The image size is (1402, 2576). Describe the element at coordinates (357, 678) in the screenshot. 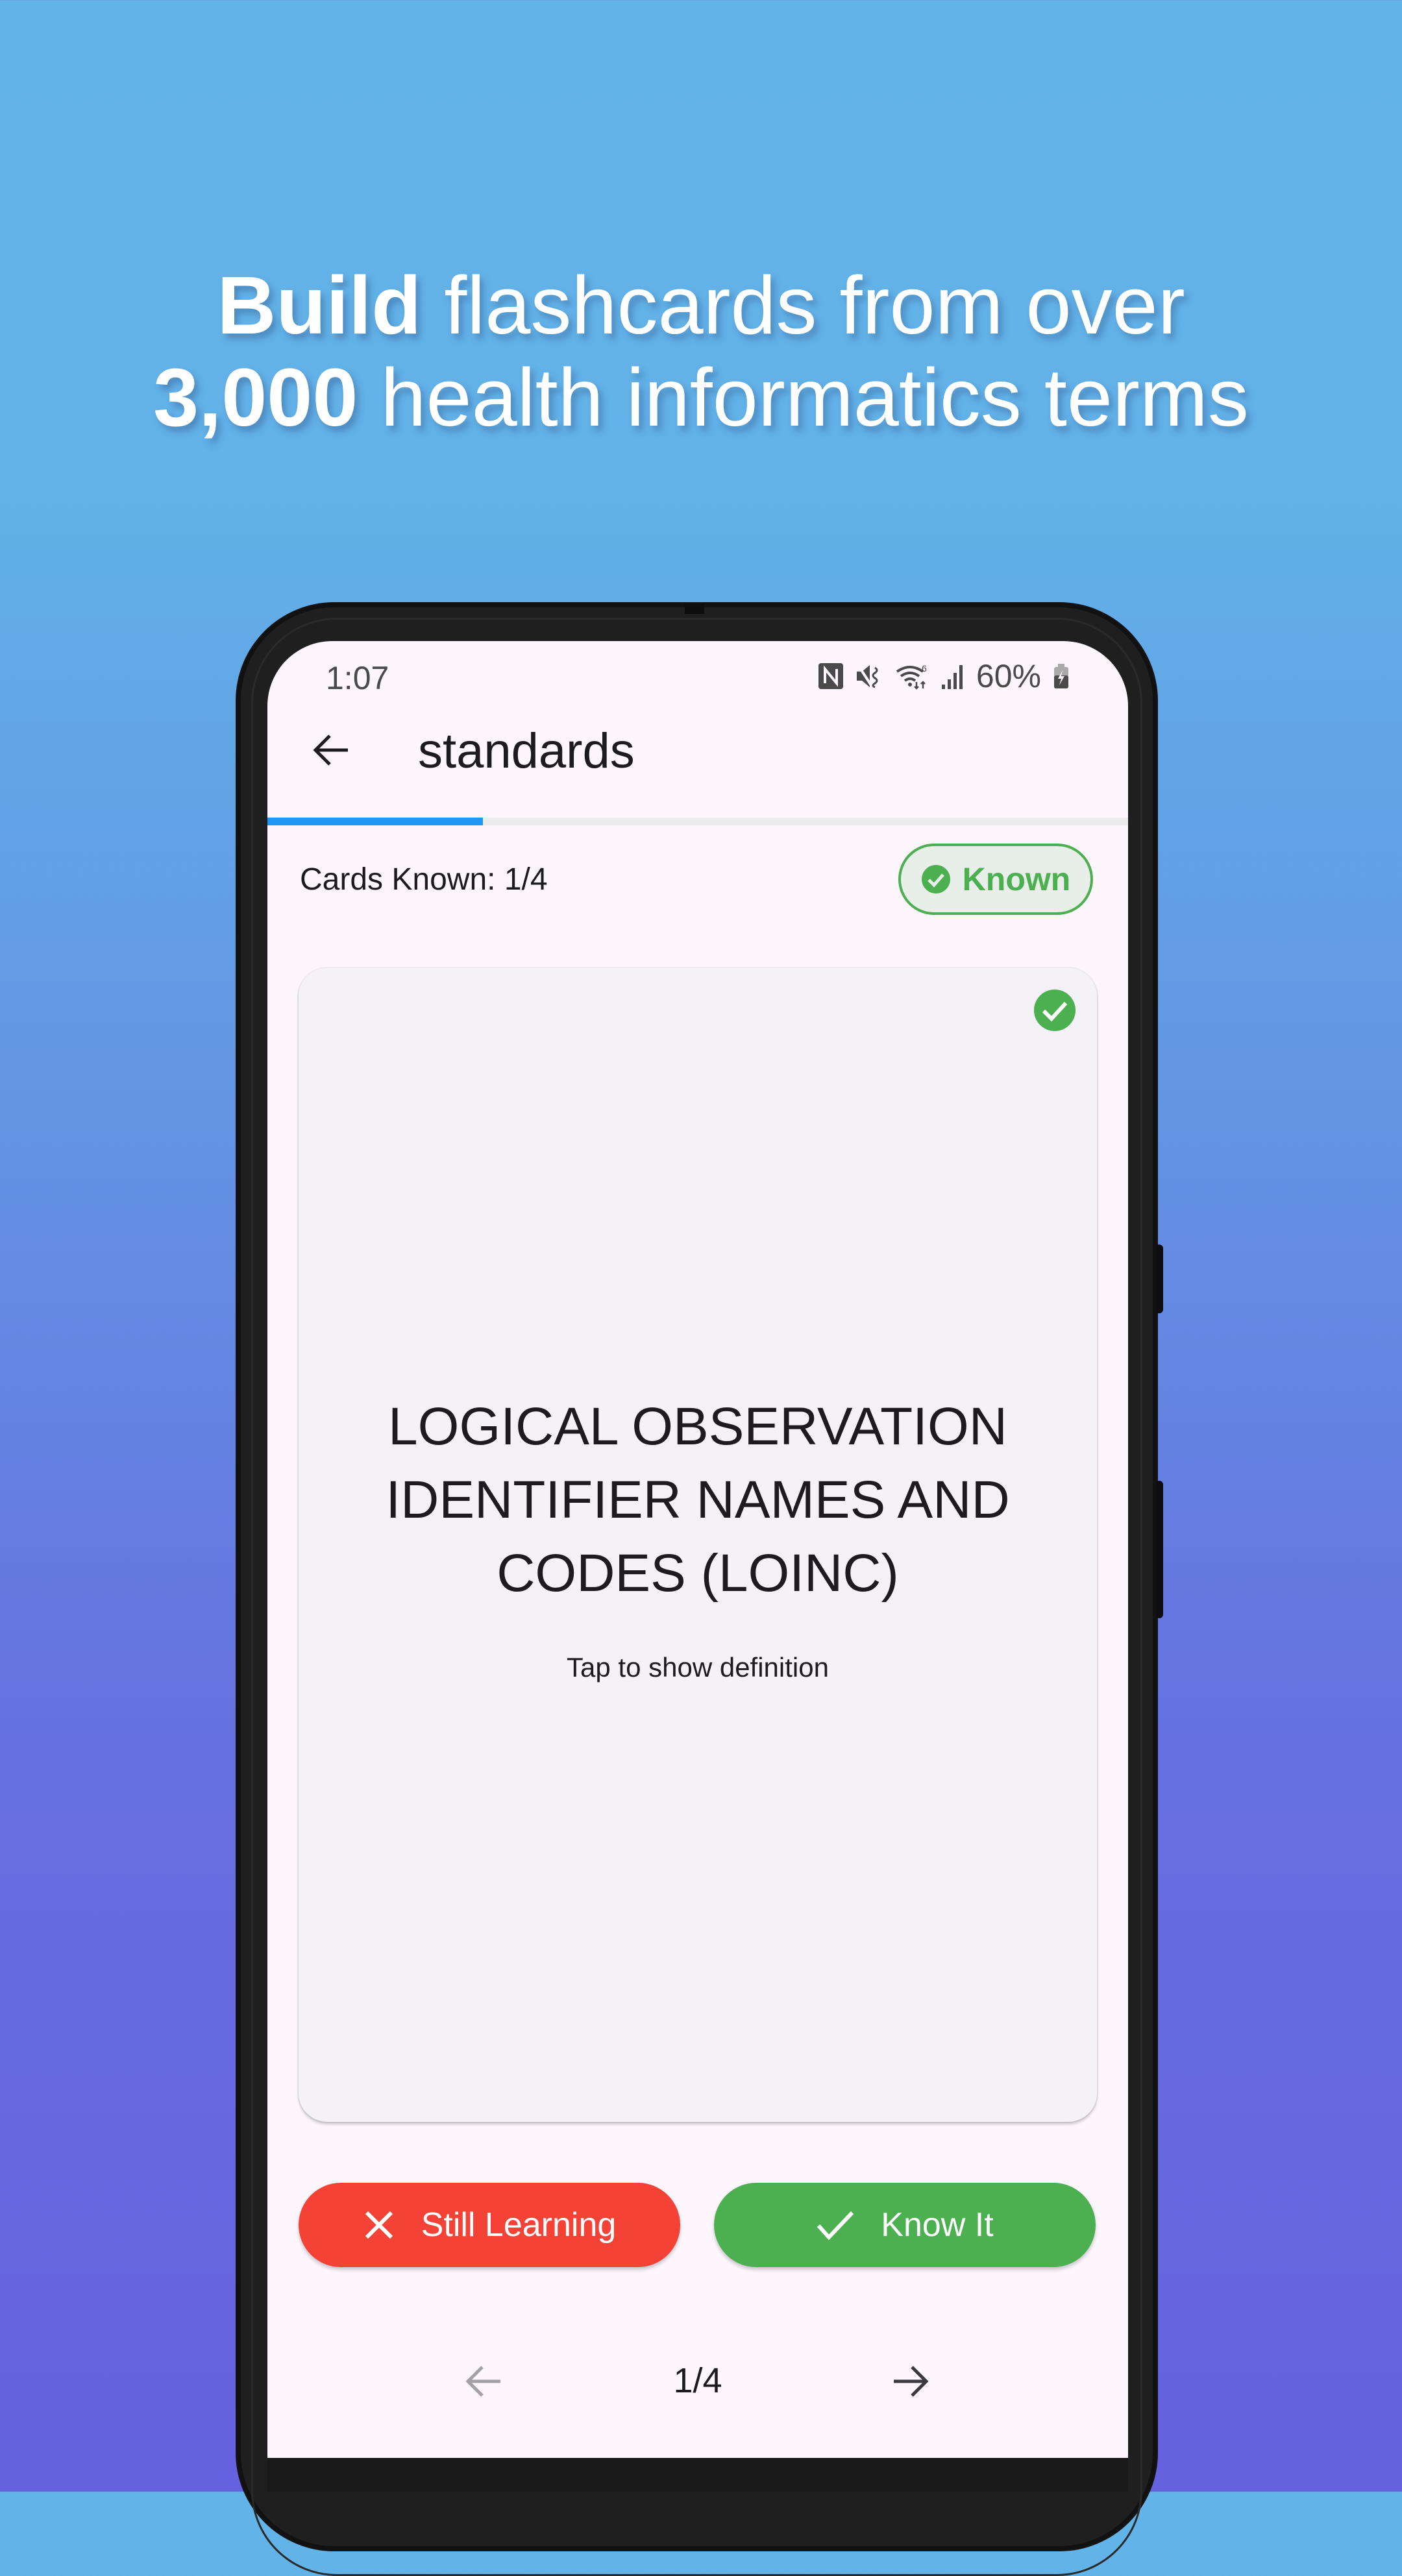

I see `status-time: 1:07` at that location.